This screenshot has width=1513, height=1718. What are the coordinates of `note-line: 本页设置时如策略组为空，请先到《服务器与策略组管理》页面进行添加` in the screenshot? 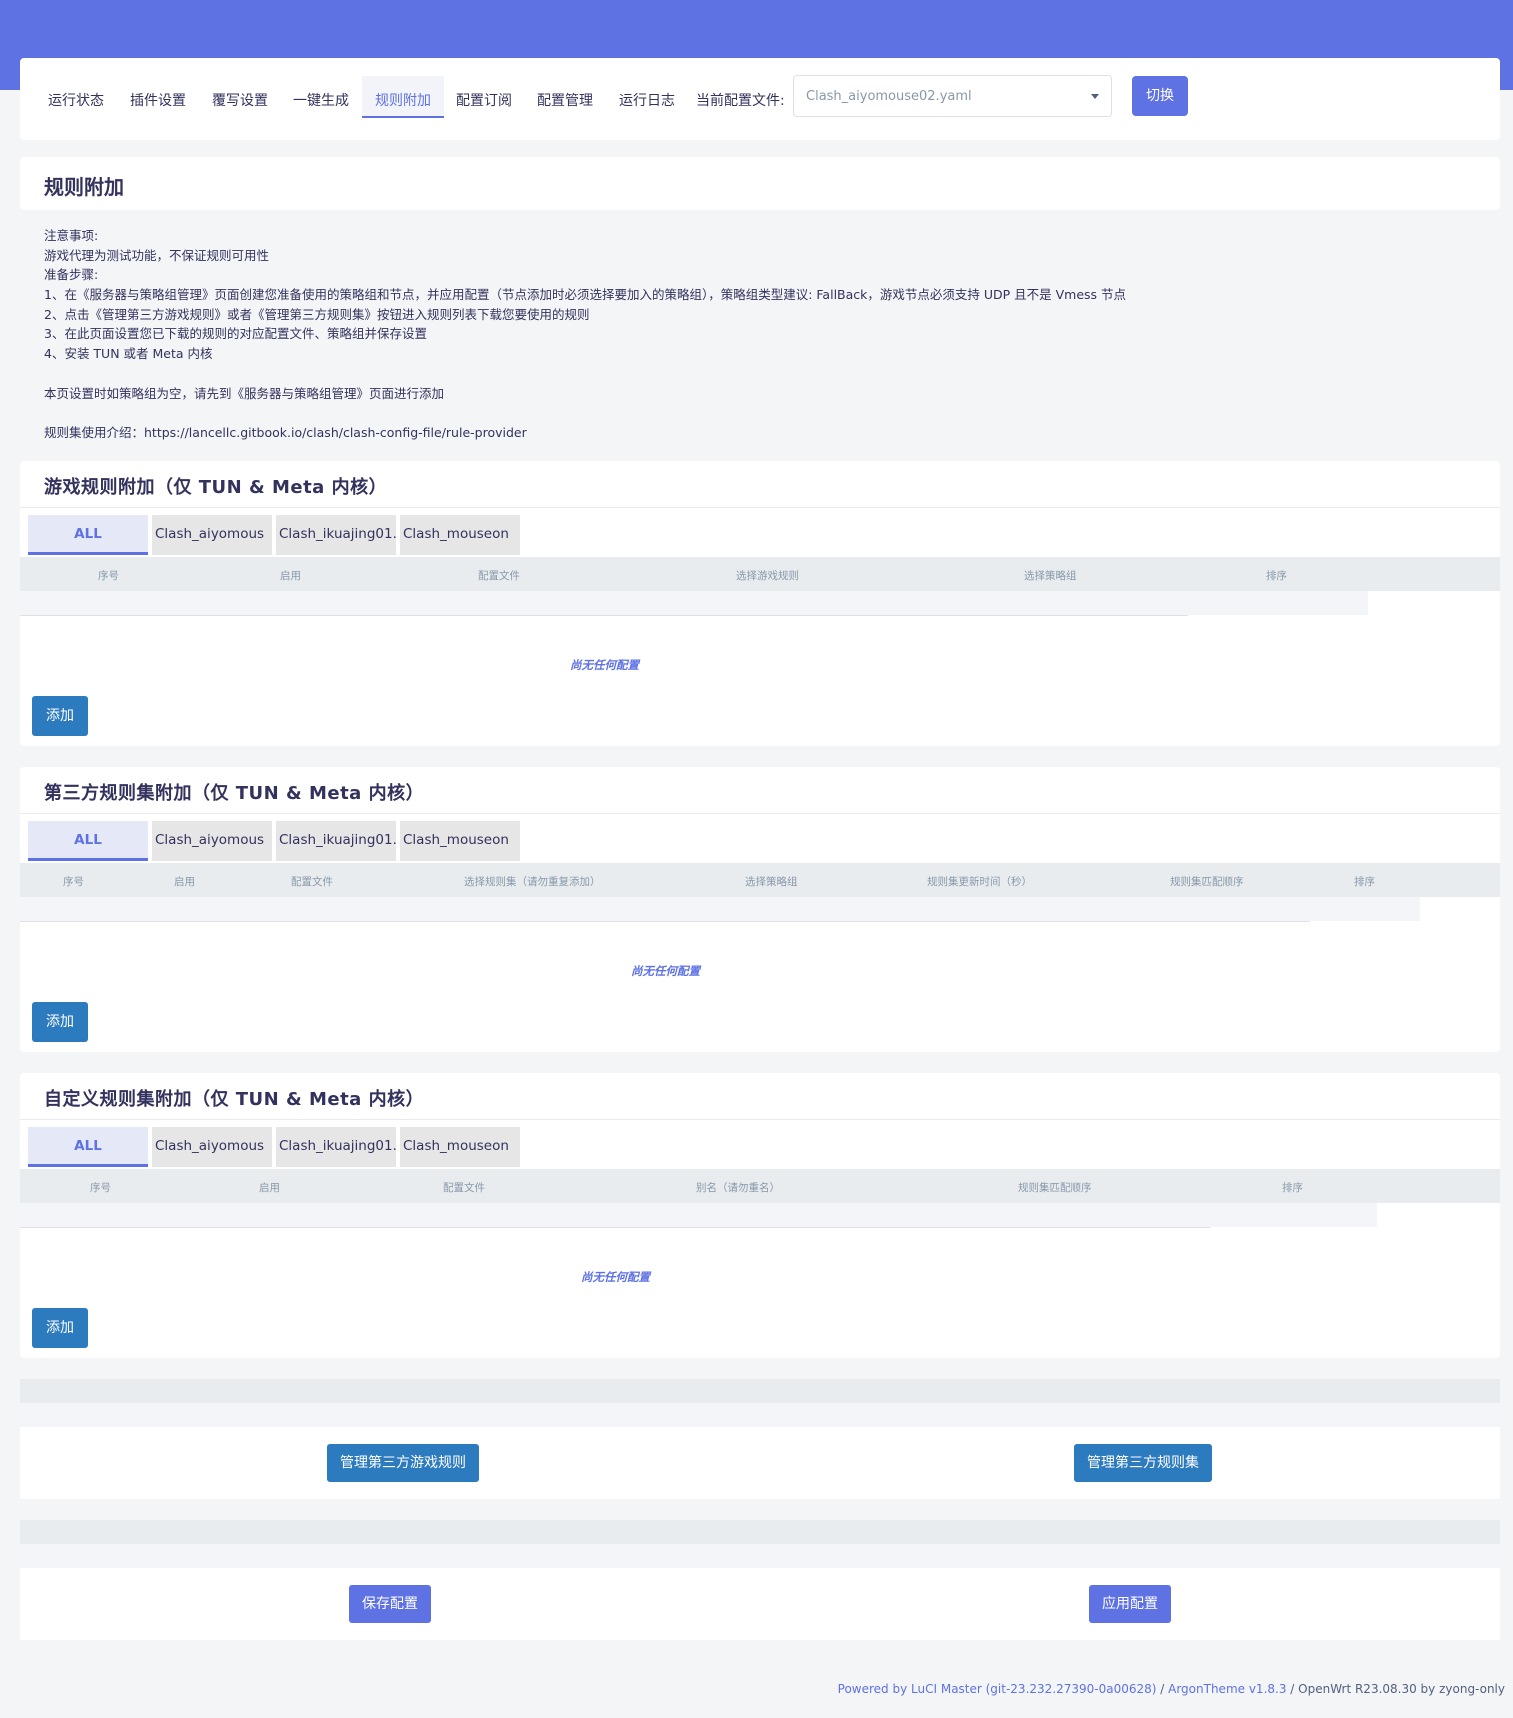 It's located at (244, 393).